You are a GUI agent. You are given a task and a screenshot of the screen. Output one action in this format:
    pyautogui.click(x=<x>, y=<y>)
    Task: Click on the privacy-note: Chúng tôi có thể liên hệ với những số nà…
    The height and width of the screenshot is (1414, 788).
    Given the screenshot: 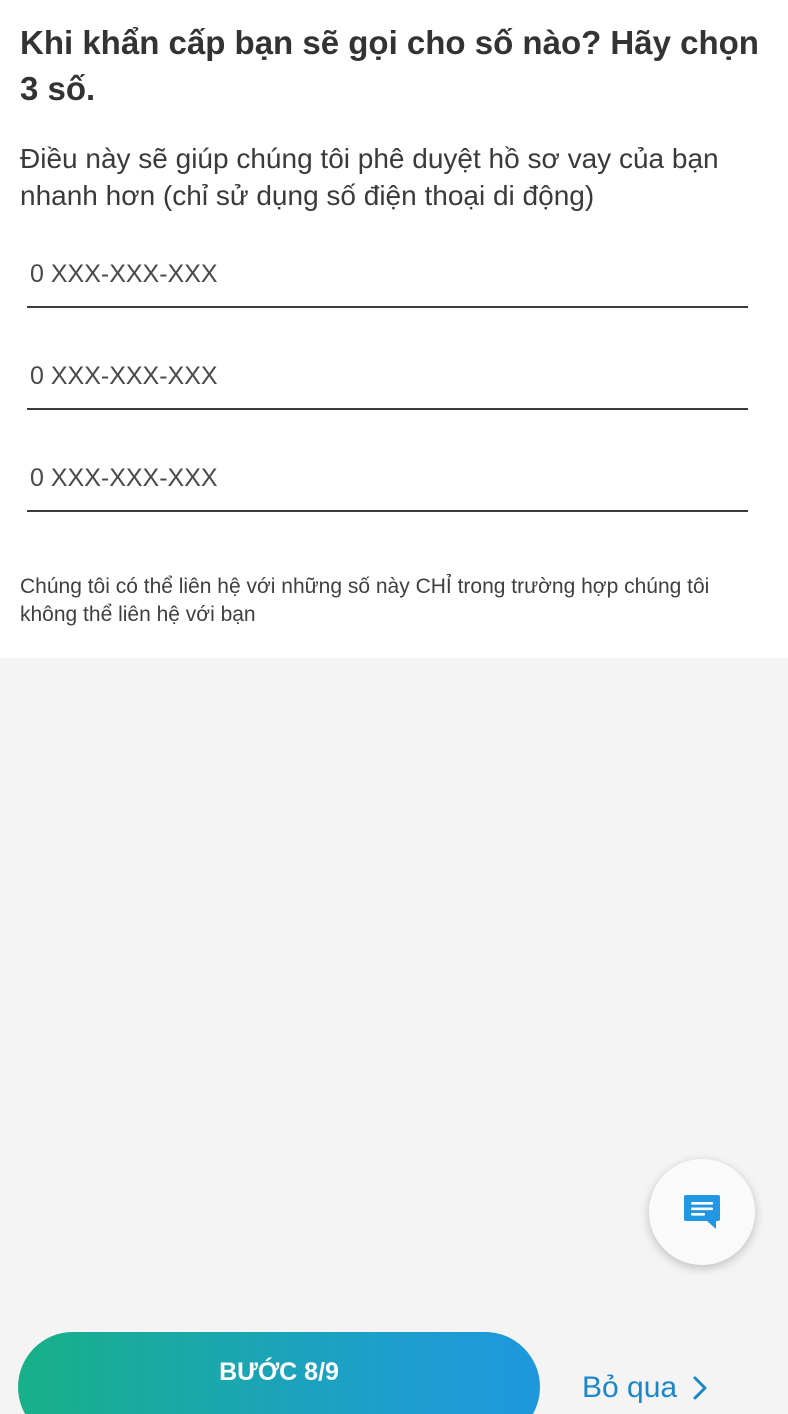 What is the action you would take?
    pyautogui.click(x=365, y=600)
    